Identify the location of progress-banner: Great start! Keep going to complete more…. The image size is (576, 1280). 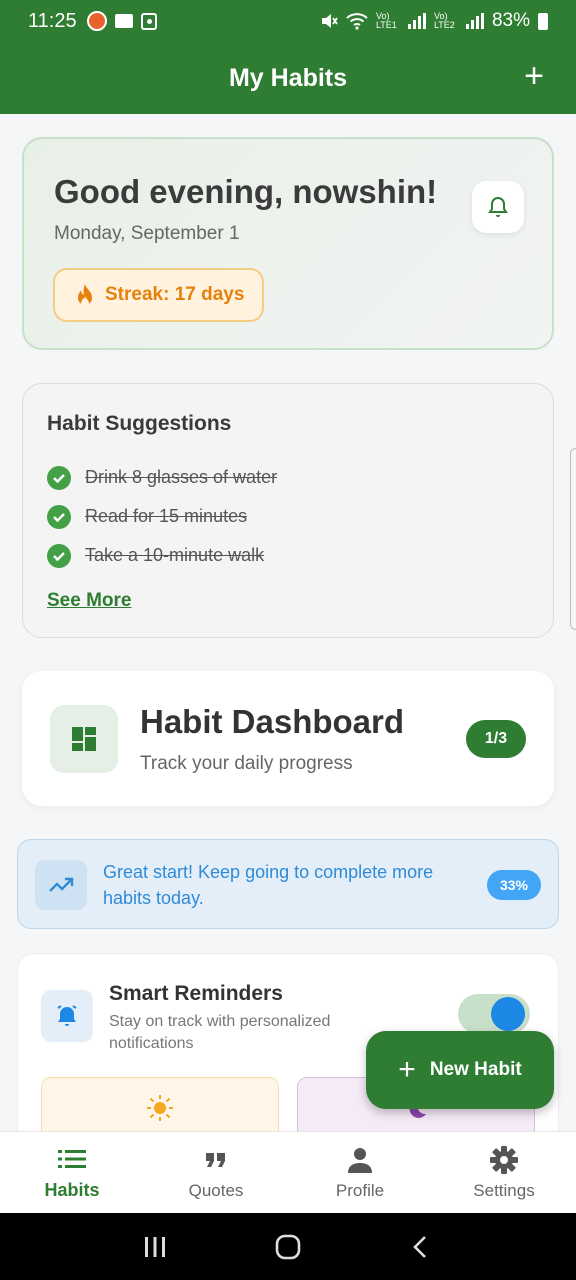
(288, 884).